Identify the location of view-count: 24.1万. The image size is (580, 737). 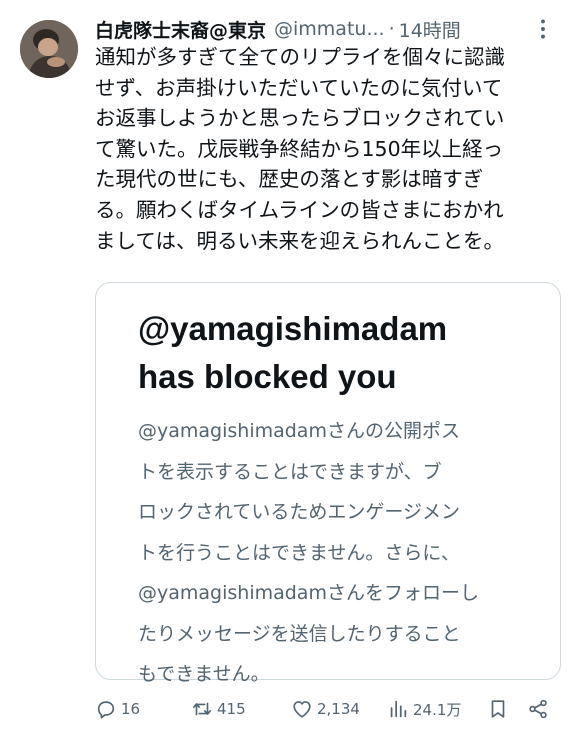
(437, 709).